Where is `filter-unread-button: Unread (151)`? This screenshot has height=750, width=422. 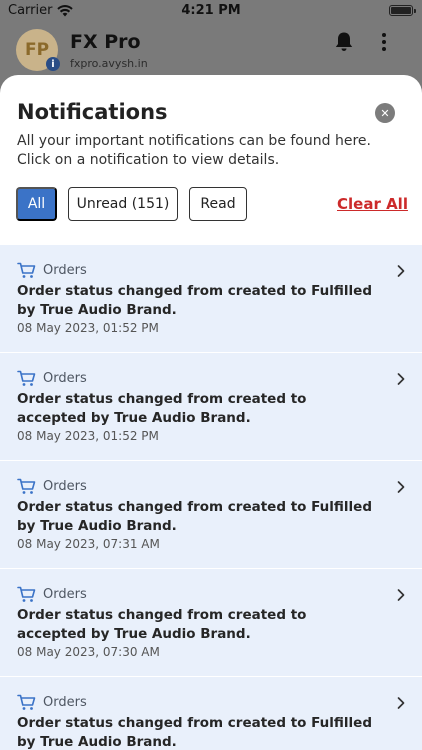 filter-unread-button: Unread (151) is located at coordinates (123, 204).